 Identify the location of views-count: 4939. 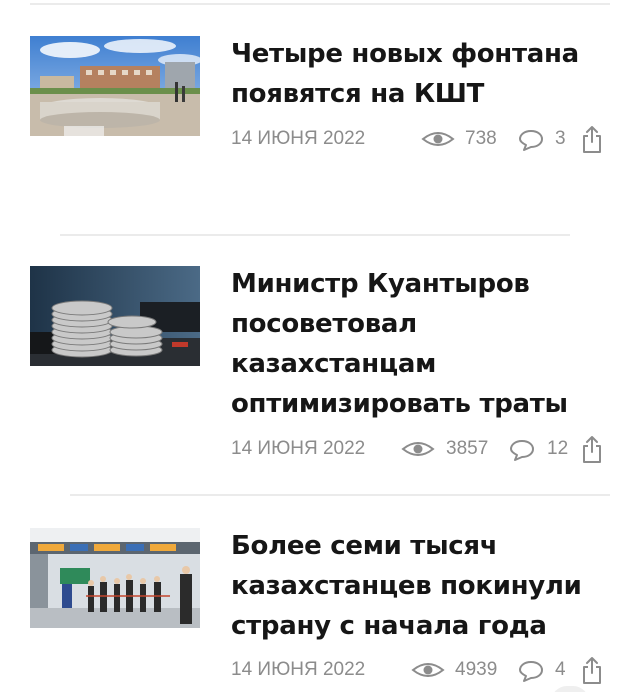
(476, 669).